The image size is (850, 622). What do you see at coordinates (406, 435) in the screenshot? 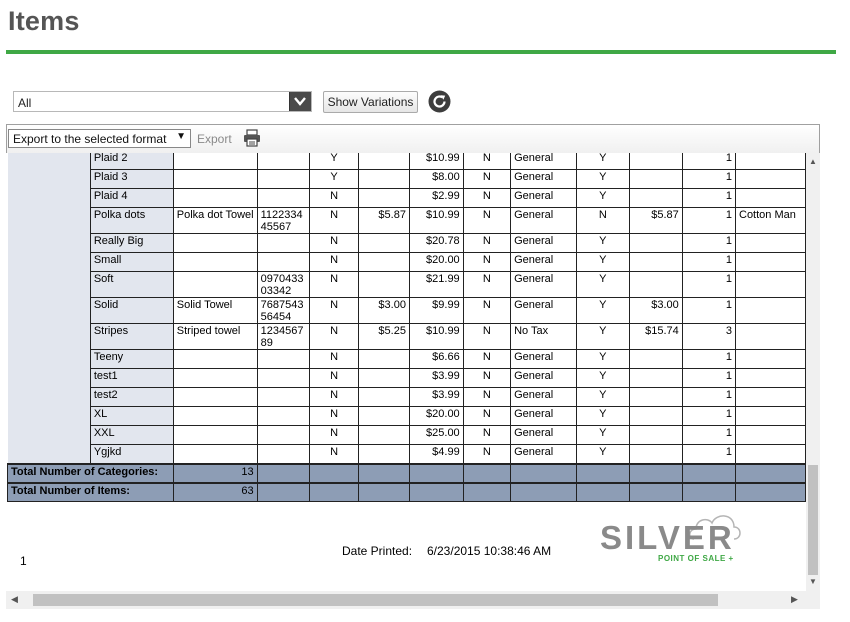
I see `table-row: XXL N $25.00 N General Y 1` at bounding box center [406, 435].